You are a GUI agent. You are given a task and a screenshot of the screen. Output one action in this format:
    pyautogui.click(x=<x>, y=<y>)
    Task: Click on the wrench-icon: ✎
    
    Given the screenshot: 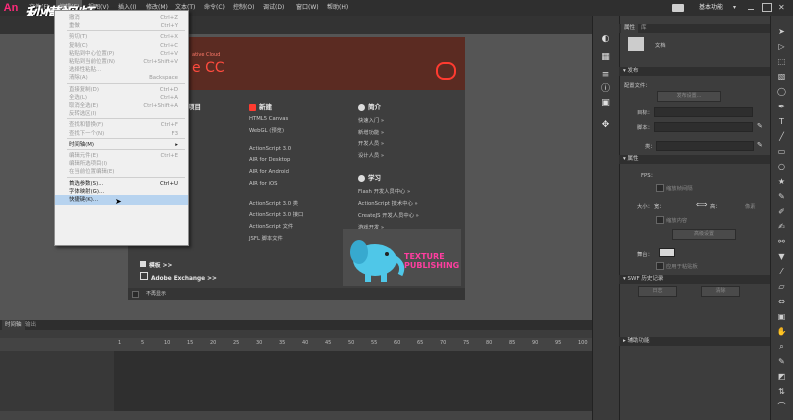 What is the action you would take?
    pyautogui.click(x=760, y=126)
    